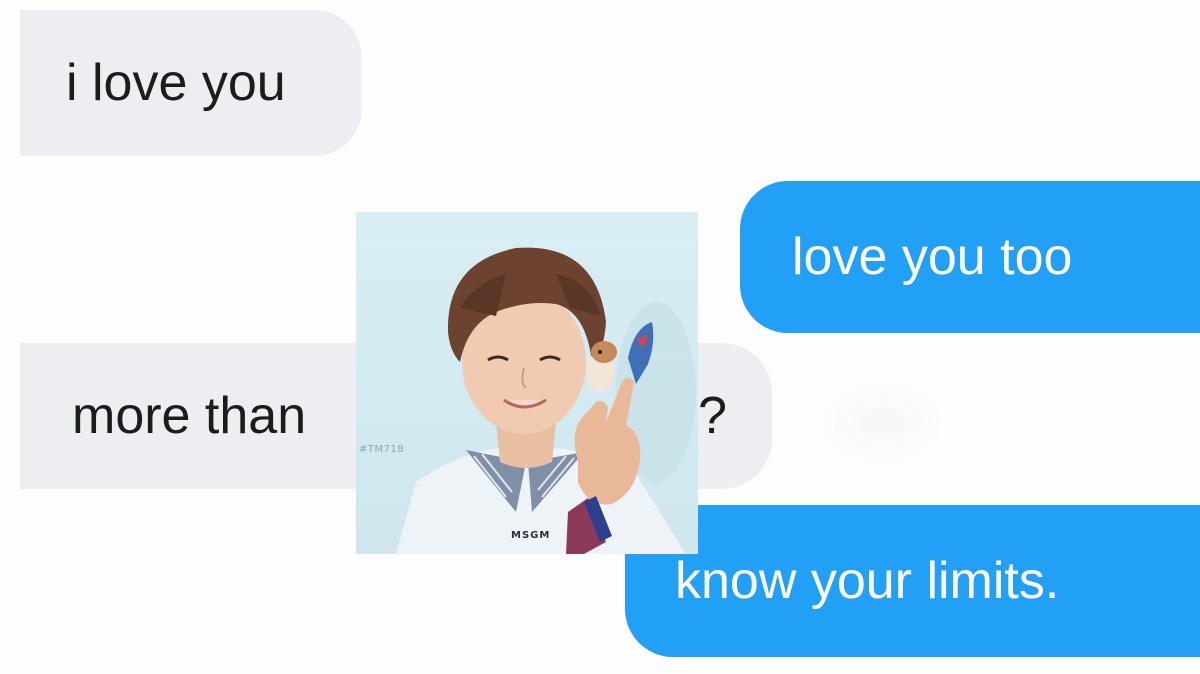  What do you see at coordinates (712, 416) in the screenshot?
I see `message-text-after: ?` at bounding box center [712, 416].